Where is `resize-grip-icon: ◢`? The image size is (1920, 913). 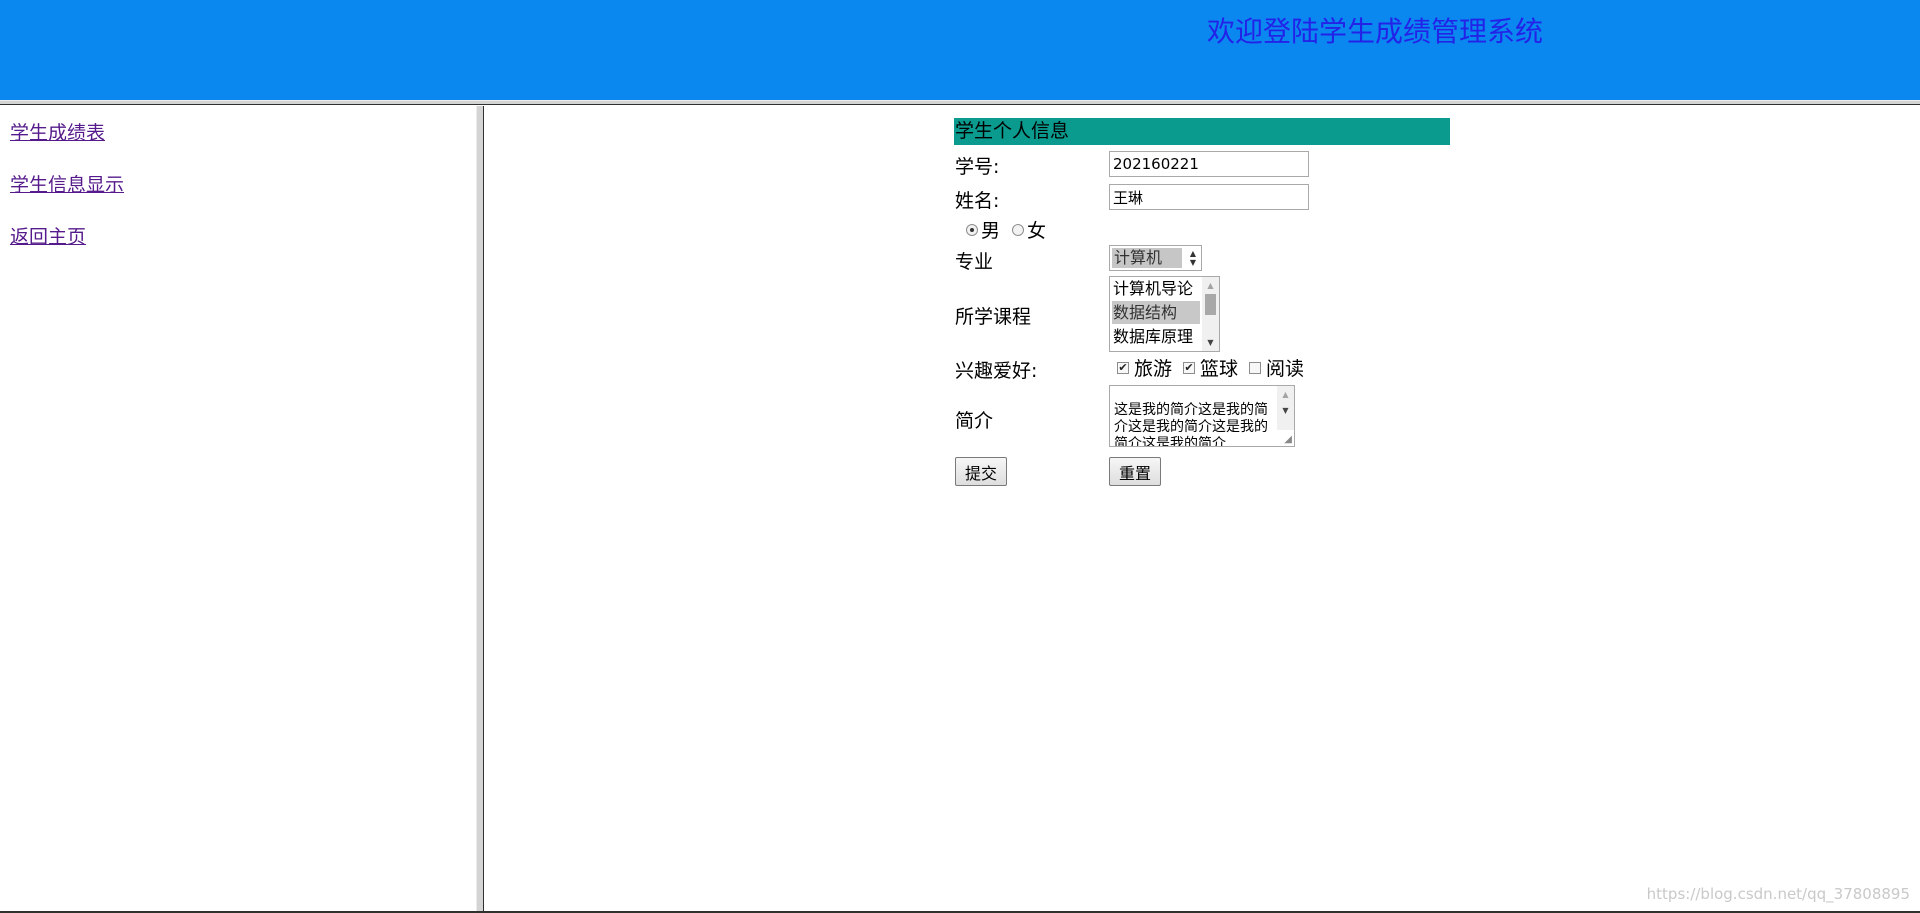
resize-grip-icon: ◢ is located at coordinates (1288, 439).